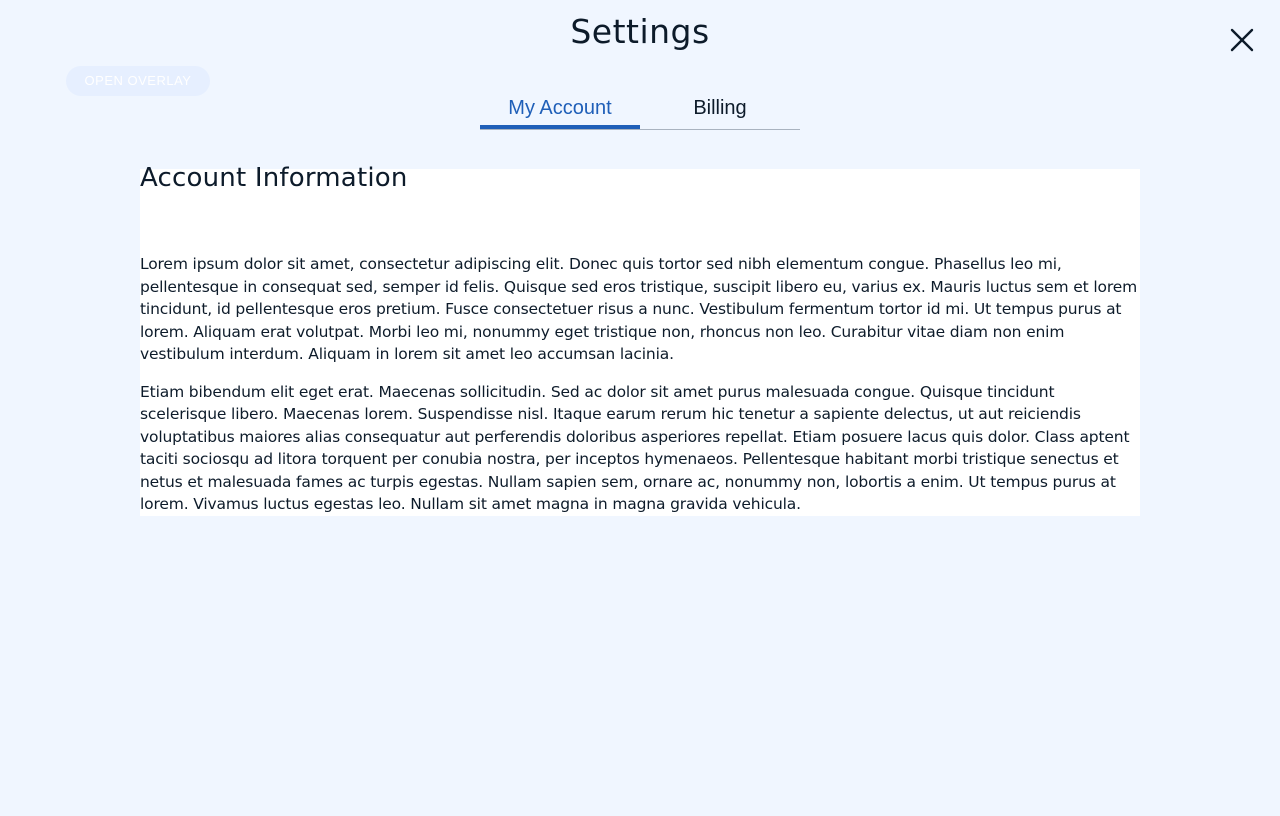  I want to click on close-button, so click(1242, 40).